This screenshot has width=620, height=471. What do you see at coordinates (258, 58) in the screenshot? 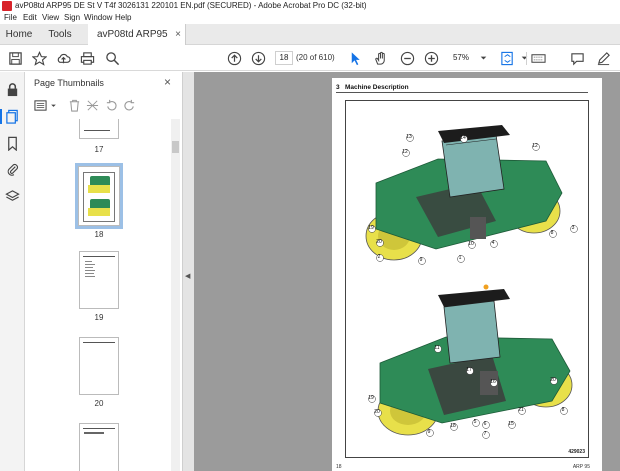
I see `next-page-icon` at bounding box center [258, 58].